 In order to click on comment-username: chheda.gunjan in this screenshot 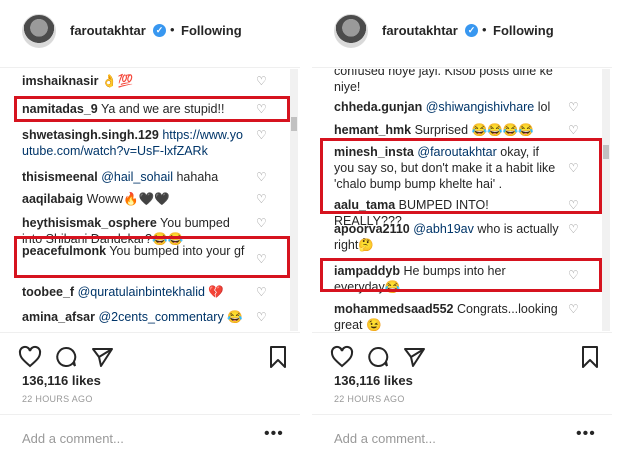, I will do `click(378, 107)`.